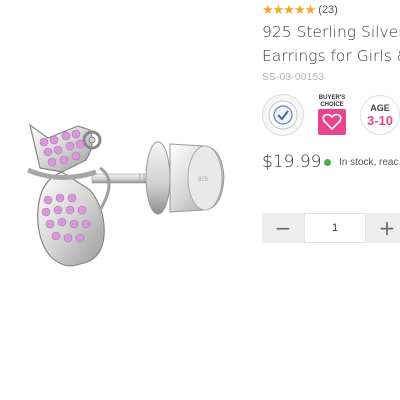 The width and height of the screenshot is (400, 400). I want to click on buyers-choice-badge: BUYER'S CHOICE, so click(332, 115).